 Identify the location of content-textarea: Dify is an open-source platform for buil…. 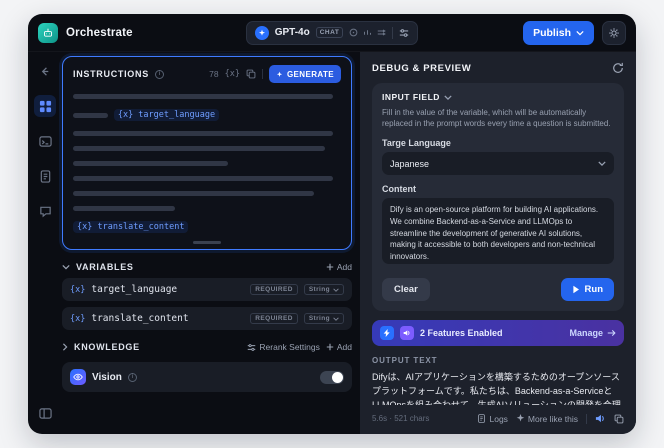
(498, 231).